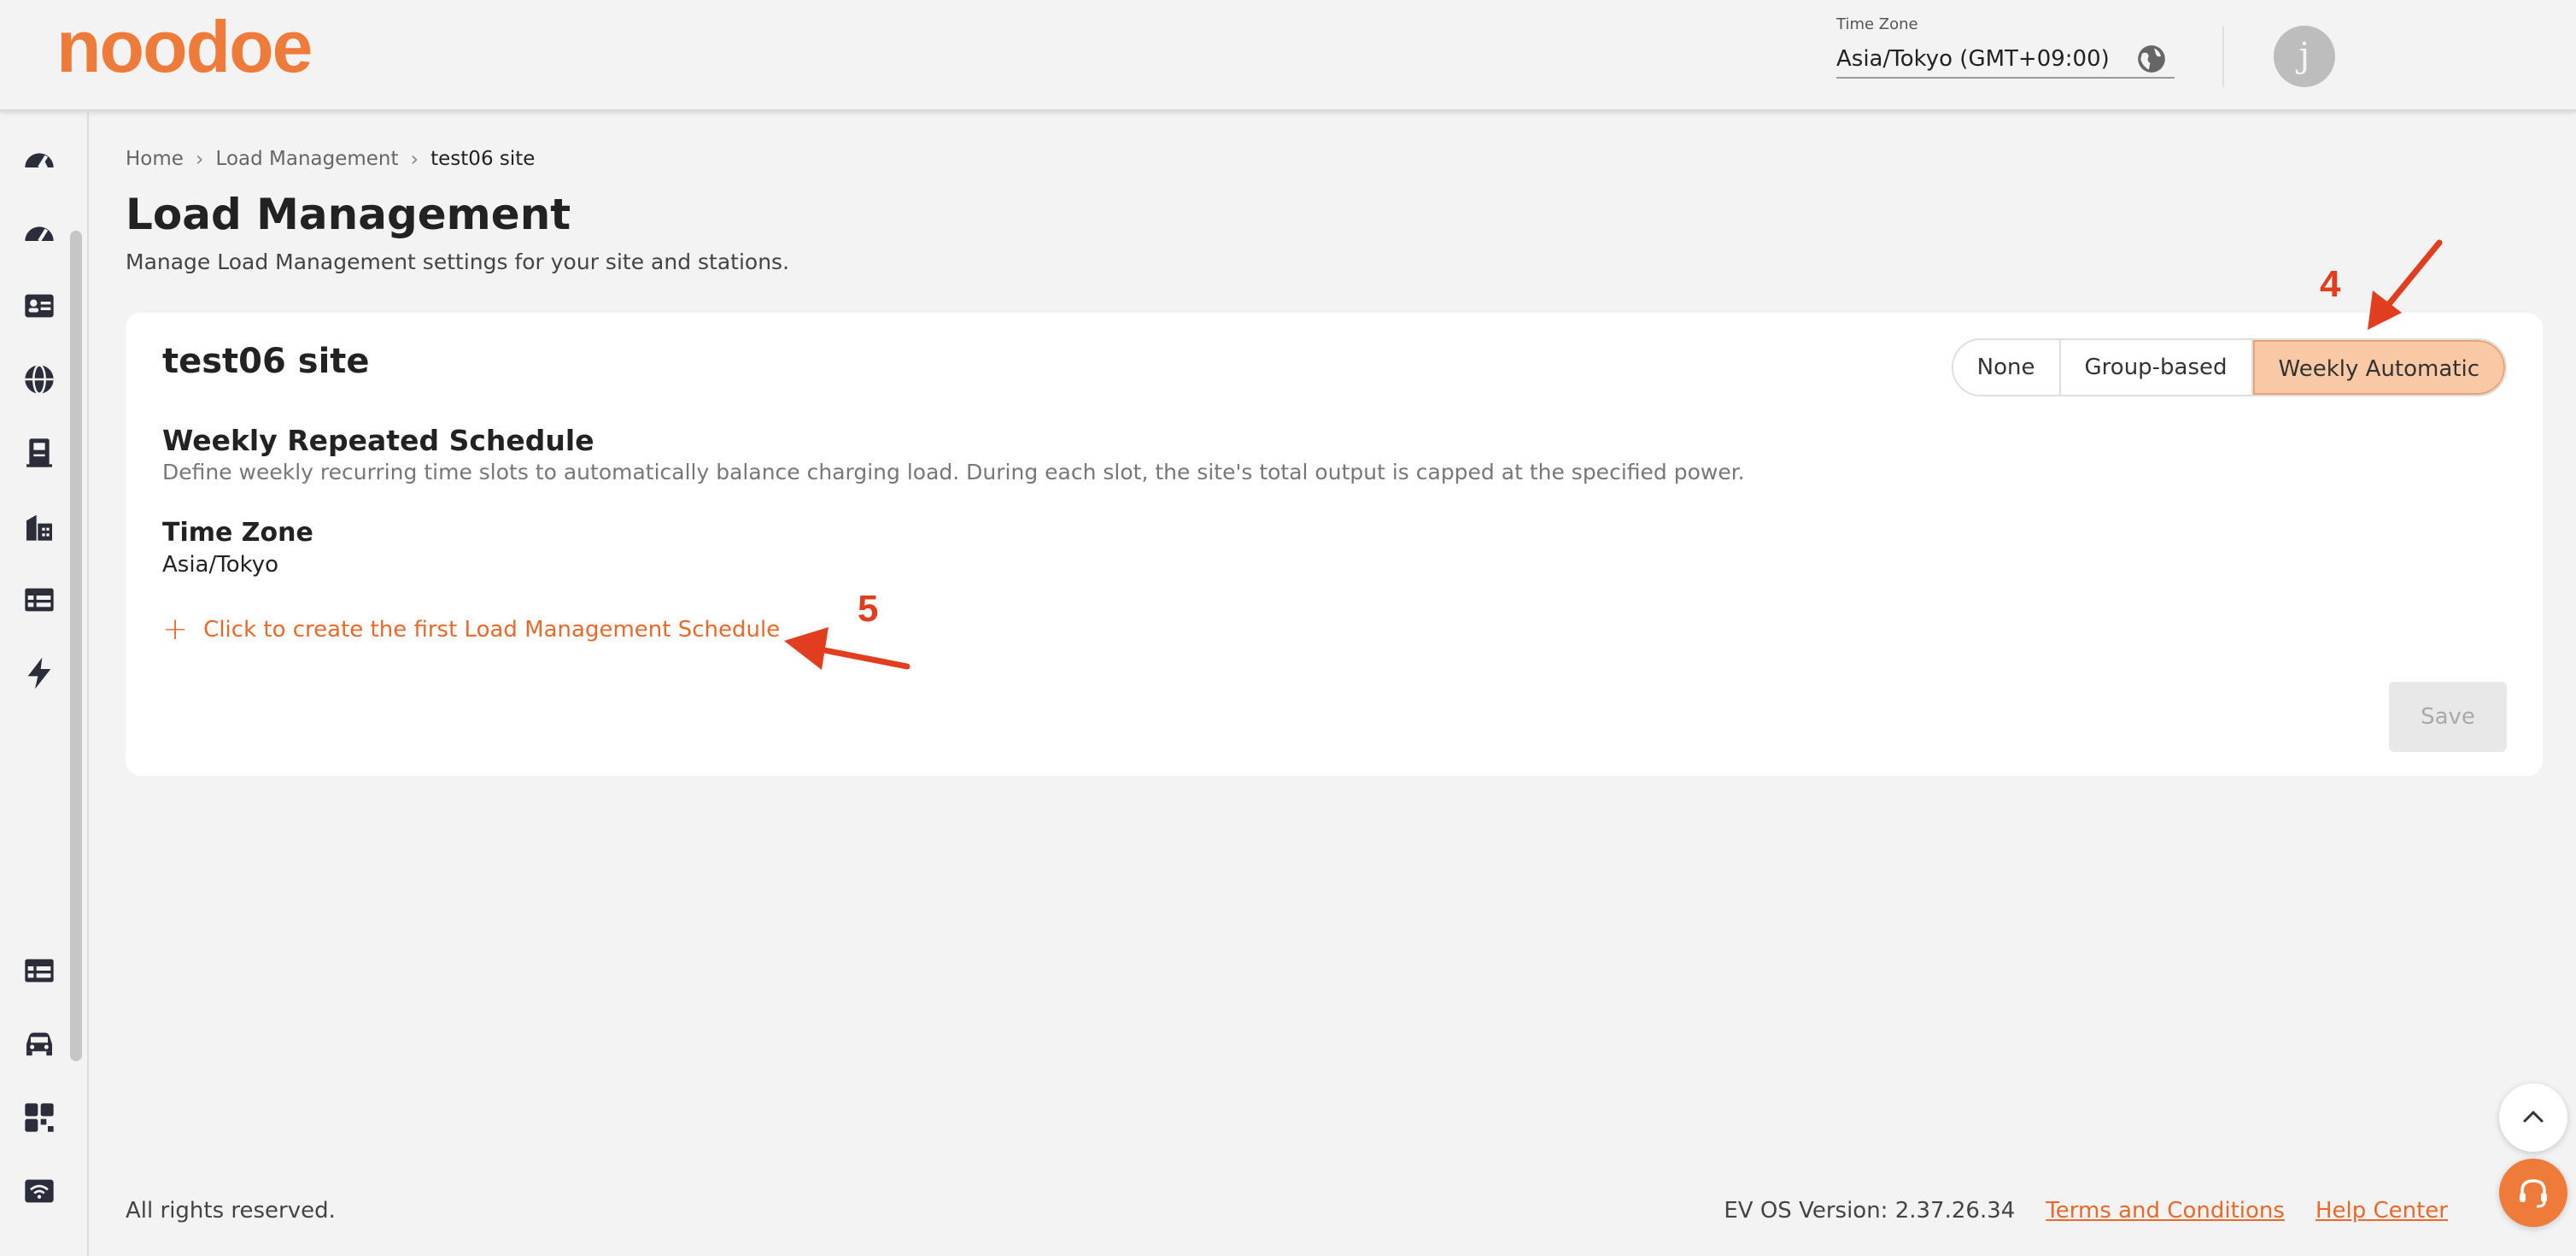  I want to click on breadcrumb-load-management: Load Management, so click(307, 159).